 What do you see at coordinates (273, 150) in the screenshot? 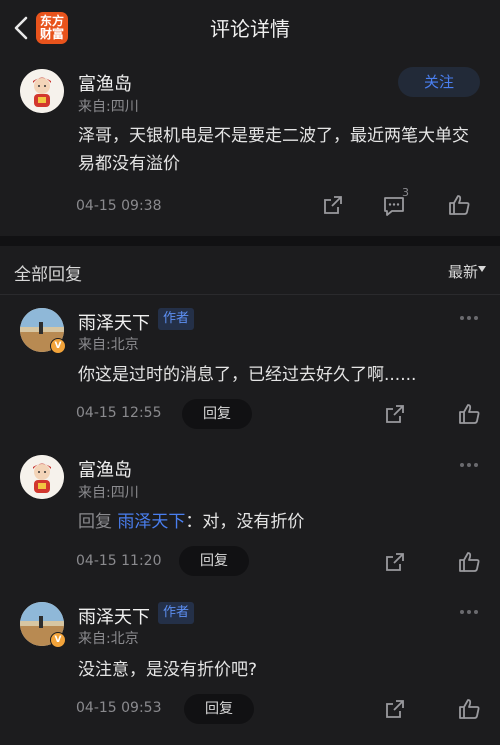
I see `post-content: 泽哥，天银机电是不是要走二波了，最近两笔大单交易都没有溢价` at bounding box center [273, 150].